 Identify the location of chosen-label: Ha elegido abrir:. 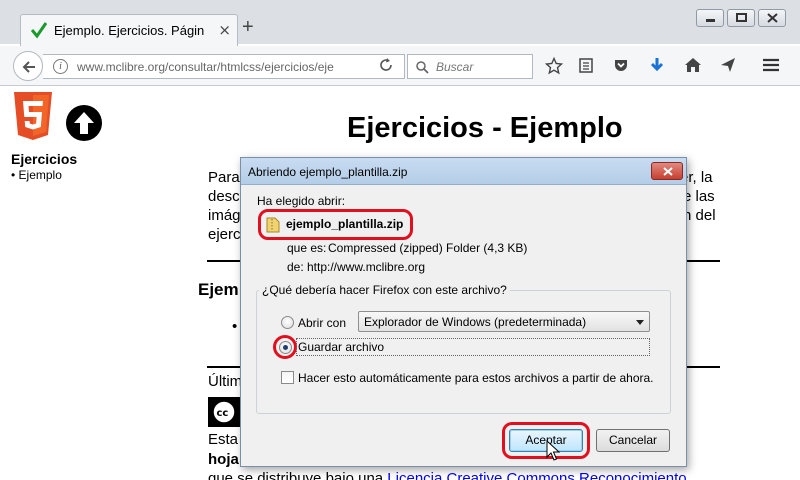
(301, 201).